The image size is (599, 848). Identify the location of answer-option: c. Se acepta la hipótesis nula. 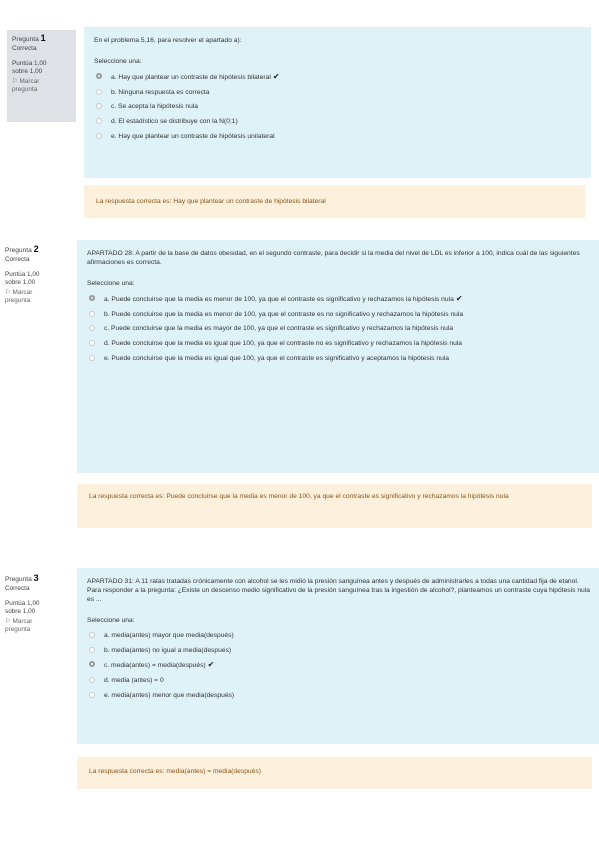
(337, 106).